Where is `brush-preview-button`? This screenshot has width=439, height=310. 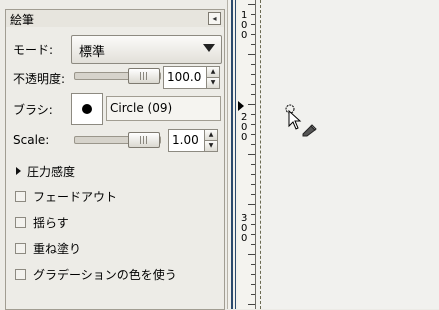
brush-preview-button is located at coordinates (87, 109).